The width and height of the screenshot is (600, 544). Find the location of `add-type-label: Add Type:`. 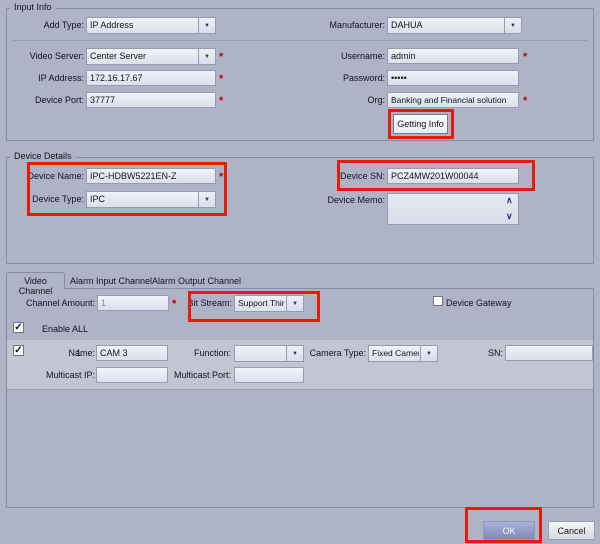

add-type-label: Add Type: is located at coordinates (63, 25).